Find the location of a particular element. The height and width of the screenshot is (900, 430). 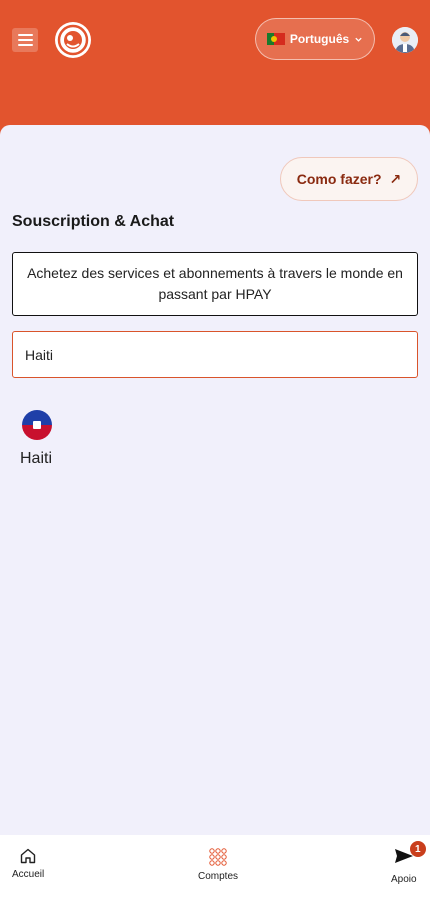

country-name: Haiti is located at coordinates (36, 458).